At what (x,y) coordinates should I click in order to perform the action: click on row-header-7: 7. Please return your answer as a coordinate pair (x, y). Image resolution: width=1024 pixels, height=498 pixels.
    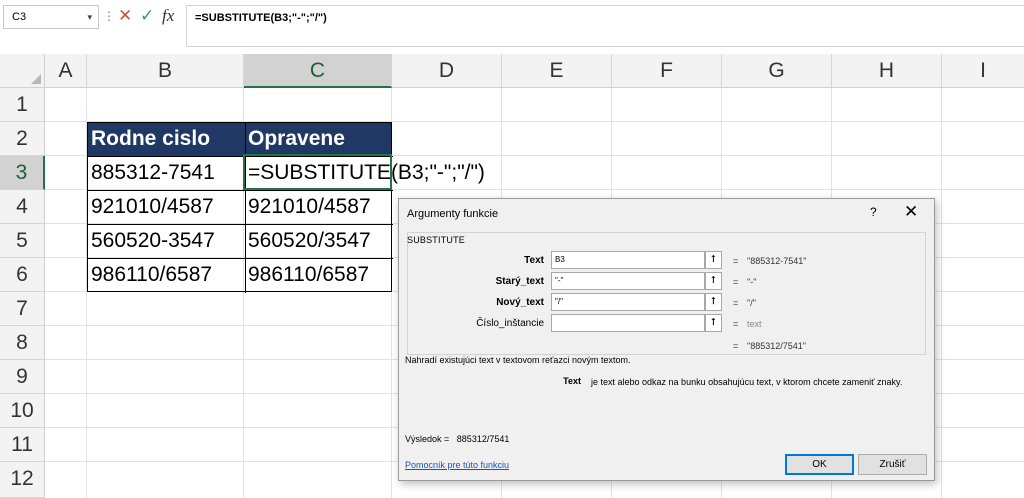
    Looking at the image, I should click on (22, 309).